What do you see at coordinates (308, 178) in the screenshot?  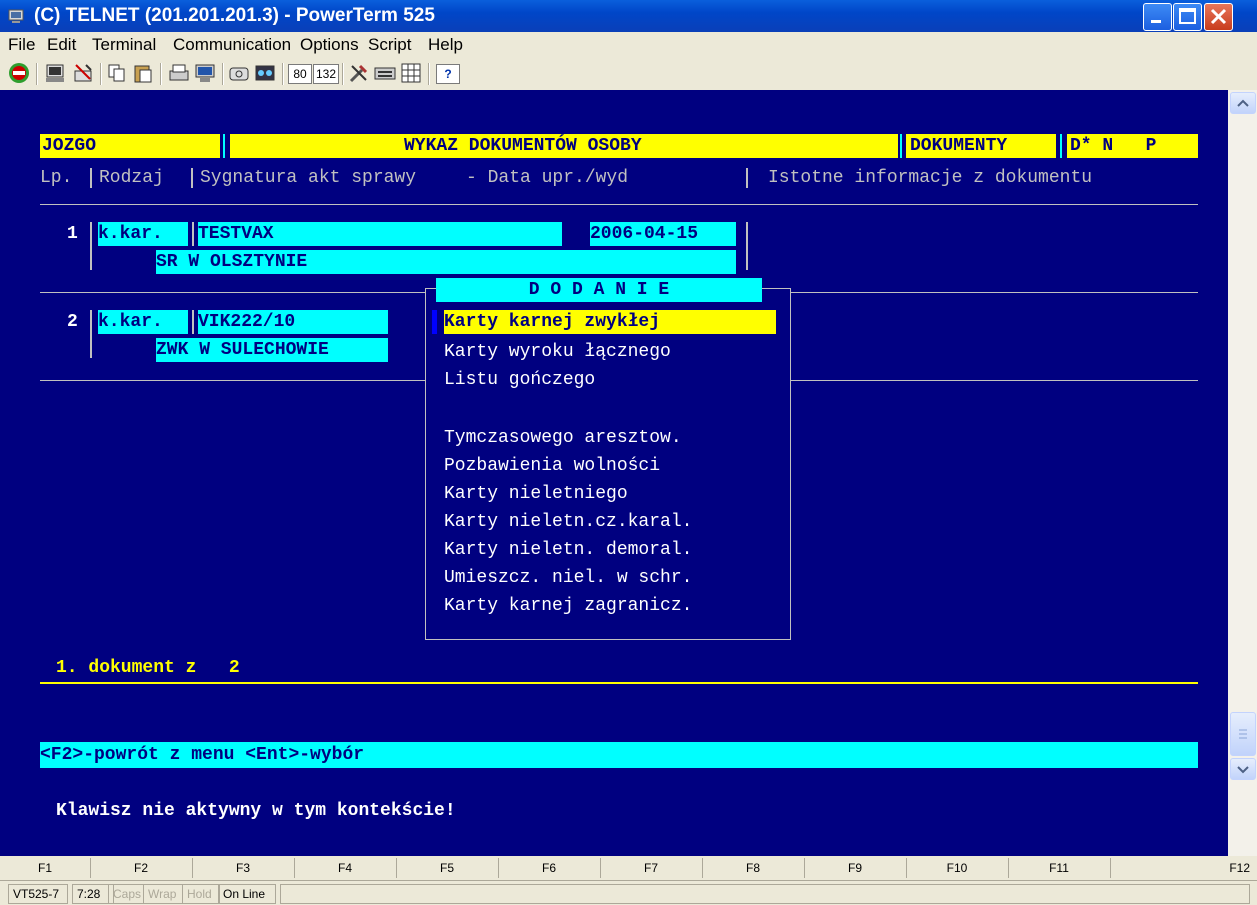 I see `col-sygnatura: Sygnatura akt sprawy` at bounding box center [308, 178].